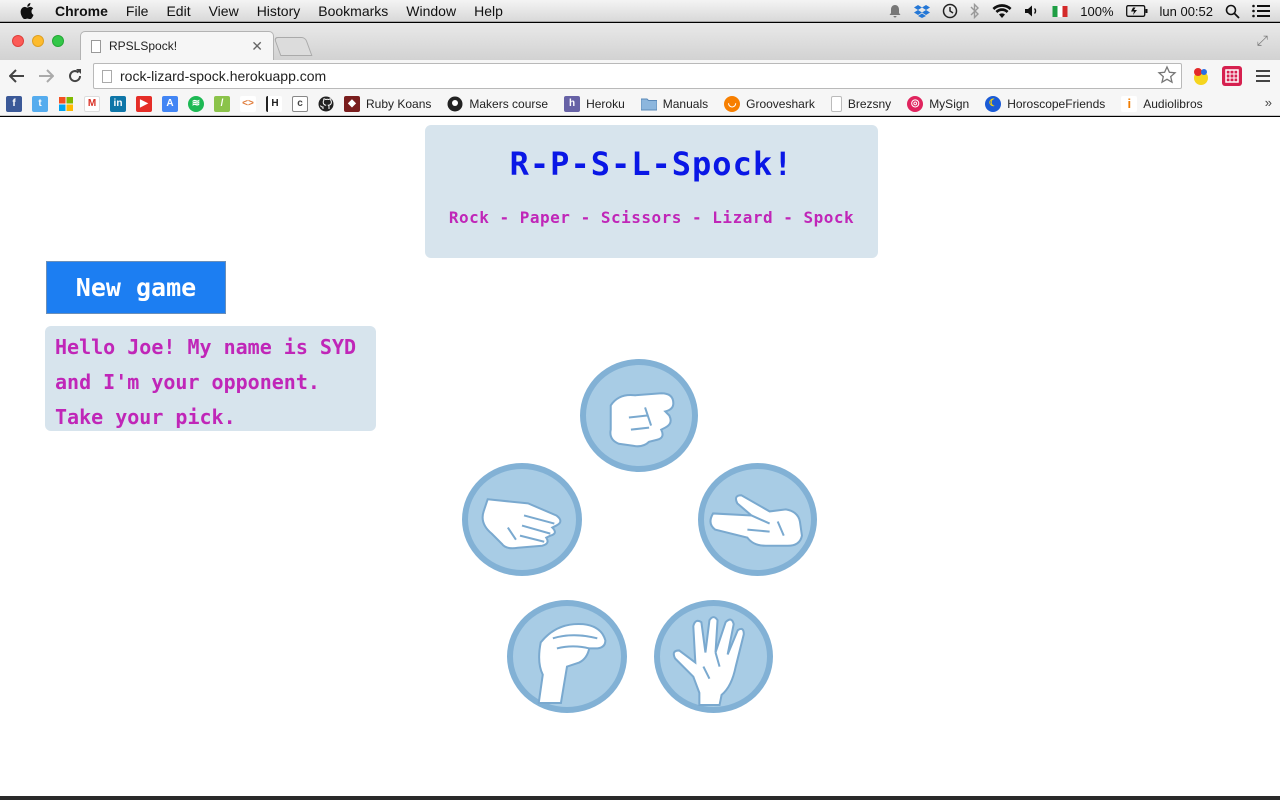  I want to click on lizard-hand-icon, so click(572, 663).